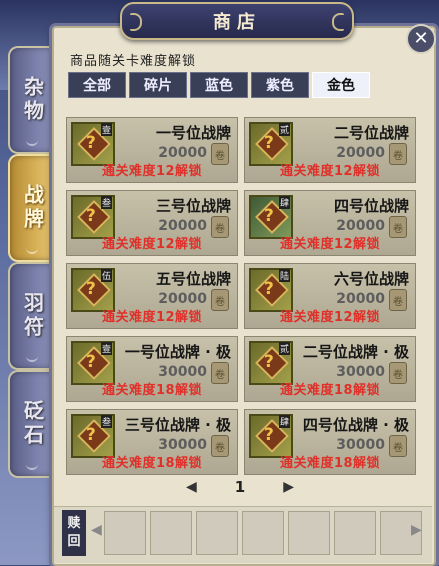  I want to click on shop-item-card: ? 叁 三号位战牌 20000 卷 通关难度12解锁, so click(152, 223).